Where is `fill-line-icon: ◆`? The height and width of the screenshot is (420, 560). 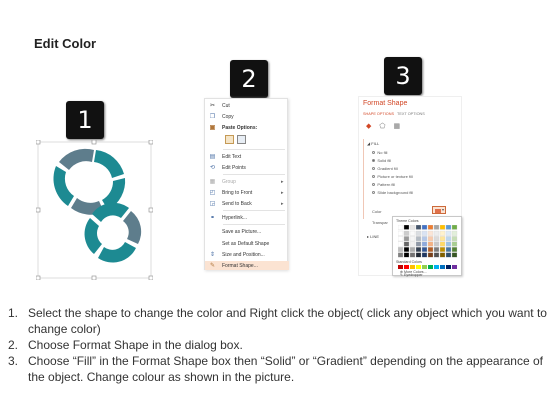
fill-line-icon: ◆ is located at coordinates (368, 126).